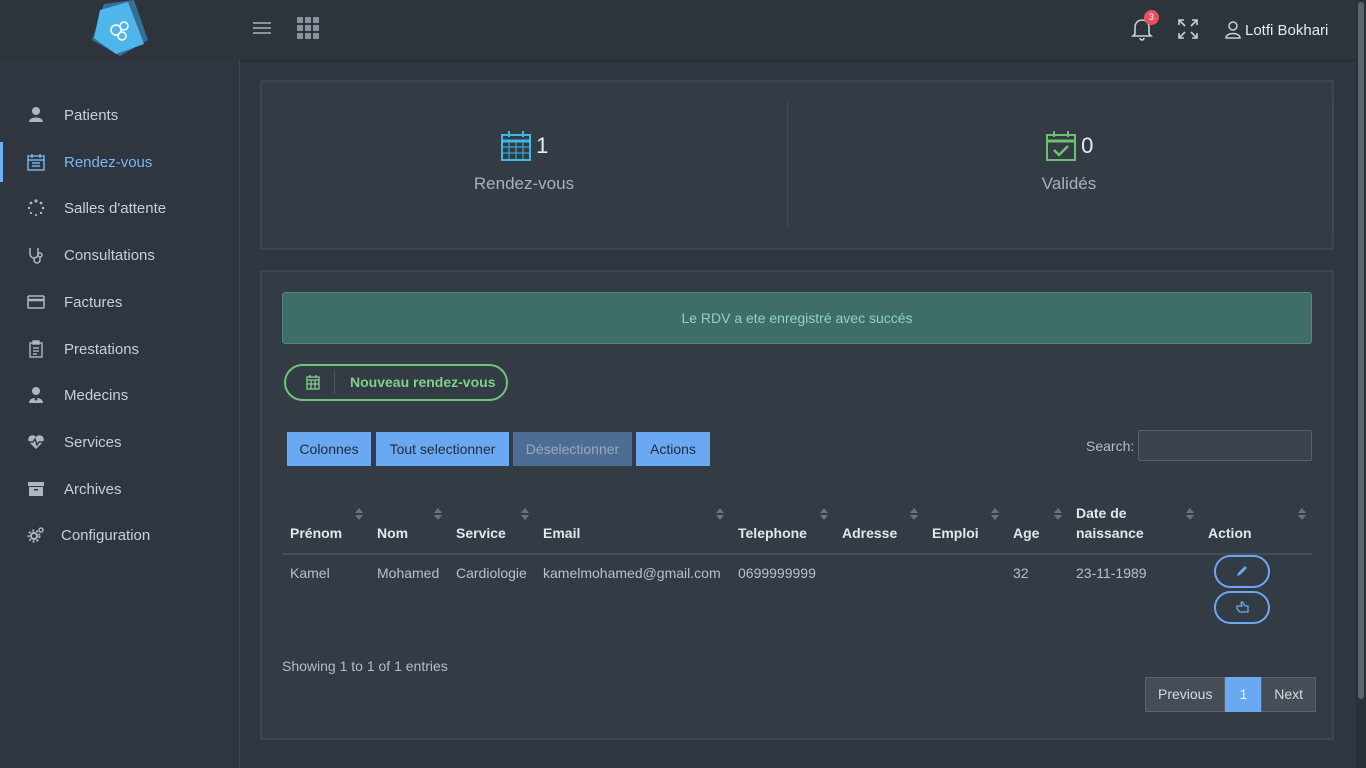 The height and width of the screenshot is (768, 1366). Describe the element at coordinates (36, 255) in the screenshot. I see `stethoscope-icon` at that location.